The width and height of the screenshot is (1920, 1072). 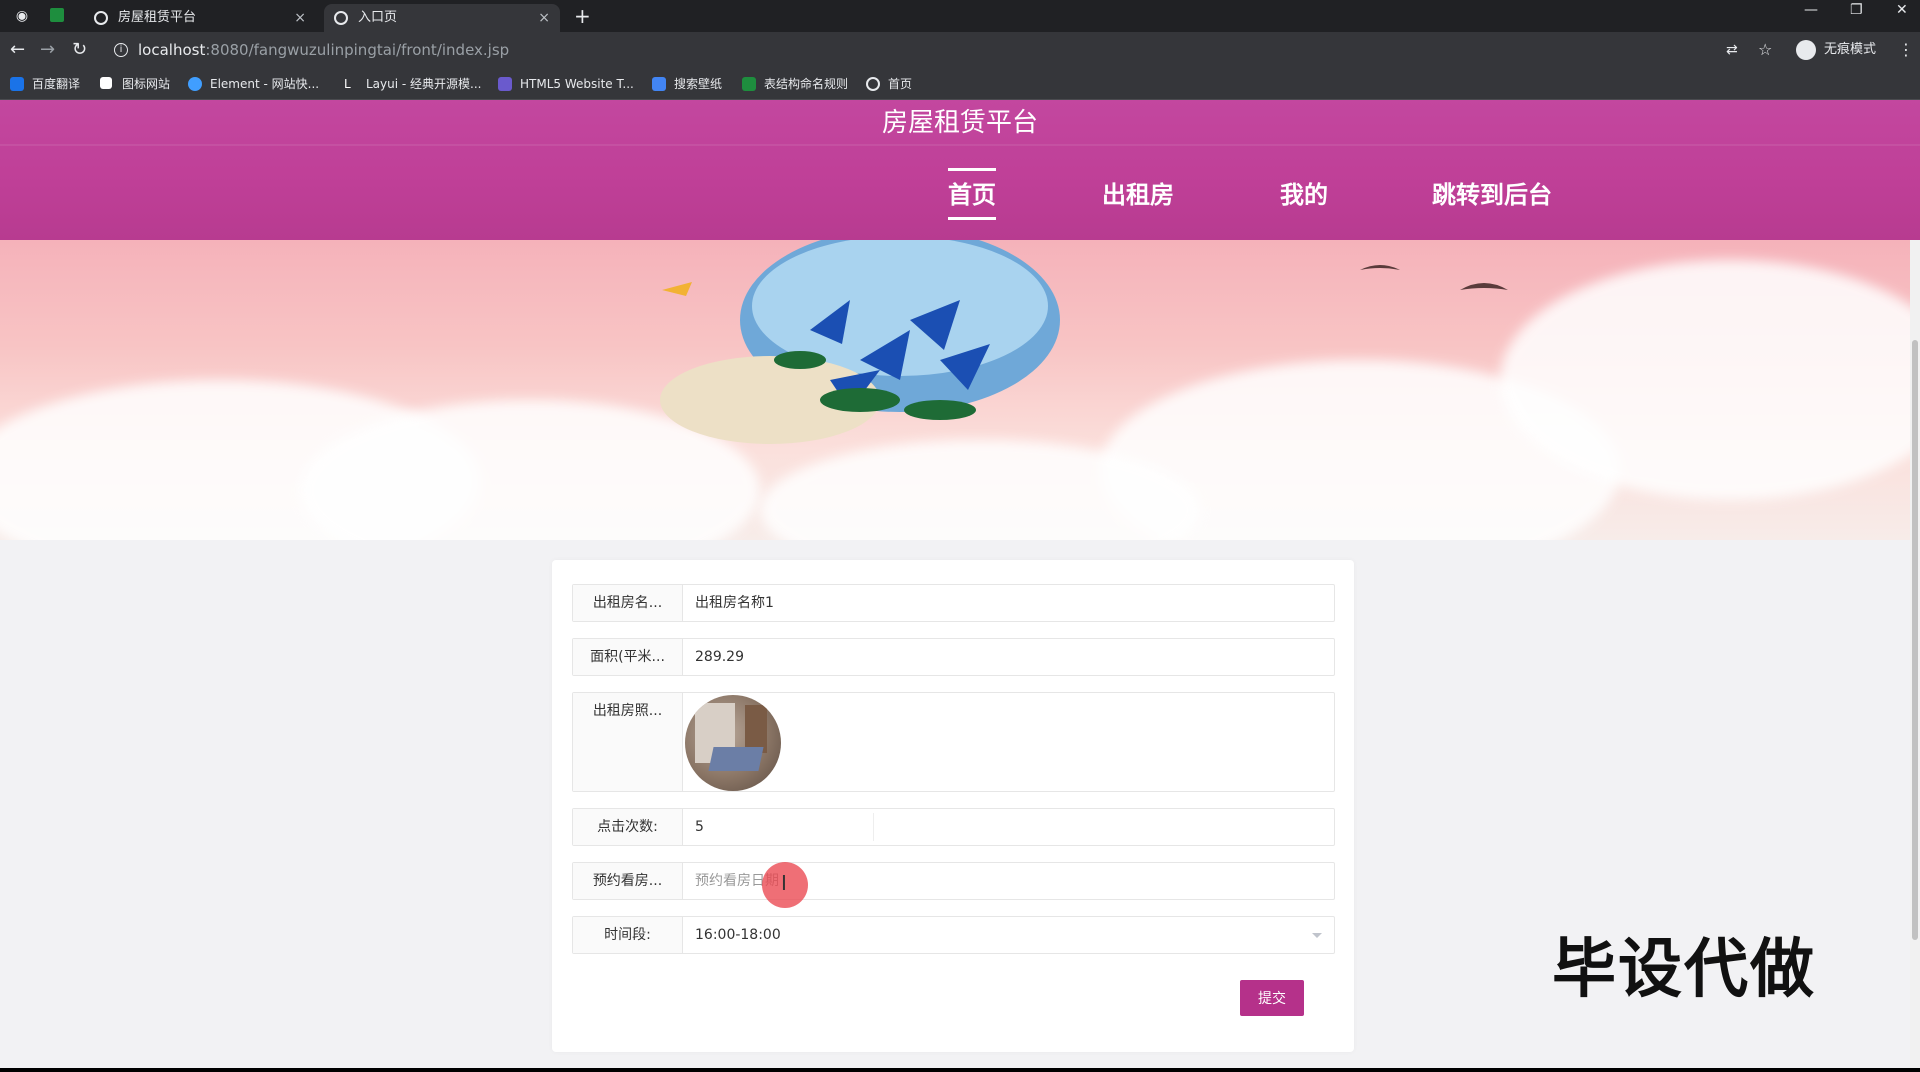 What do you see at coordinates (734, 603) in the screenshot?
I see `rental-name-input: 出租房名称1` at bounding box center [734, 603].